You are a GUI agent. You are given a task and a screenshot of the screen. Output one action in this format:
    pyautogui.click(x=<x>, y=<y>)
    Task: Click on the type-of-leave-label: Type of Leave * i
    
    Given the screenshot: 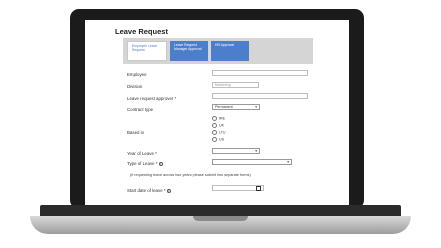 What is the action you would take?
    pyautogui.click(x=145, y=163)
    